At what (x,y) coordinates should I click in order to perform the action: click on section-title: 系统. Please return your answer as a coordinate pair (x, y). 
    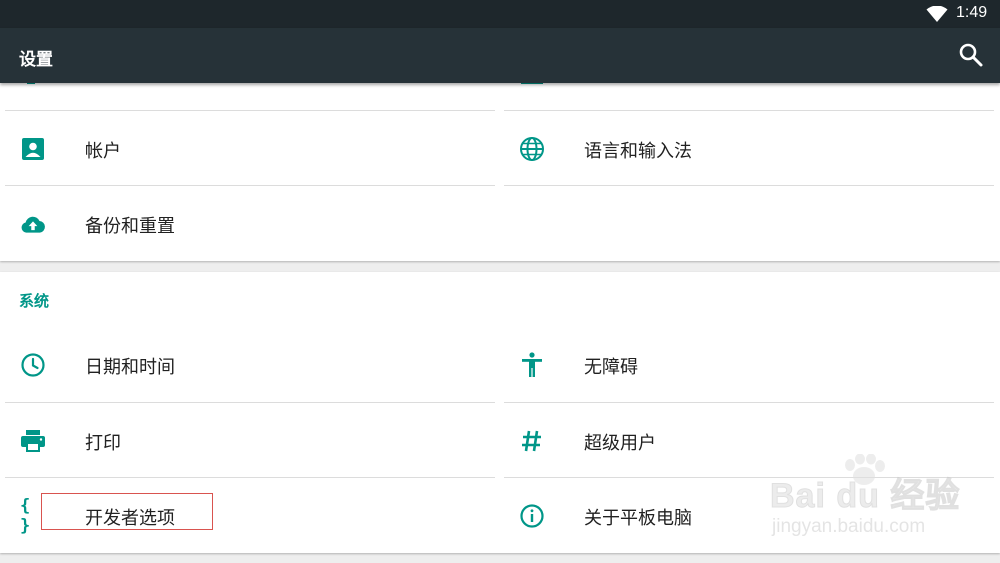
    Looking at the image, I should click on (34, 301).